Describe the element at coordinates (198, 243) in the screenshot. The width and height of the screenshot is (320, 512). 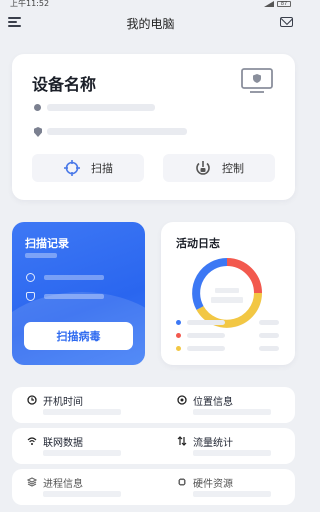
I see `activity-log-title: 活动日志` at that location.